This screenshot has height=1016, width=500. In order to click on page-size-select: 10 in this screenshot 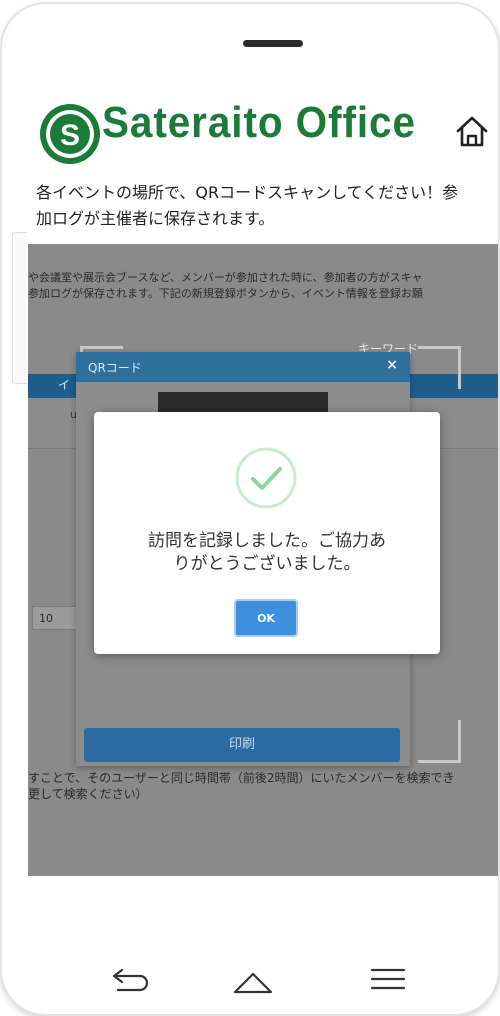, I will do `click(55, 618)`.